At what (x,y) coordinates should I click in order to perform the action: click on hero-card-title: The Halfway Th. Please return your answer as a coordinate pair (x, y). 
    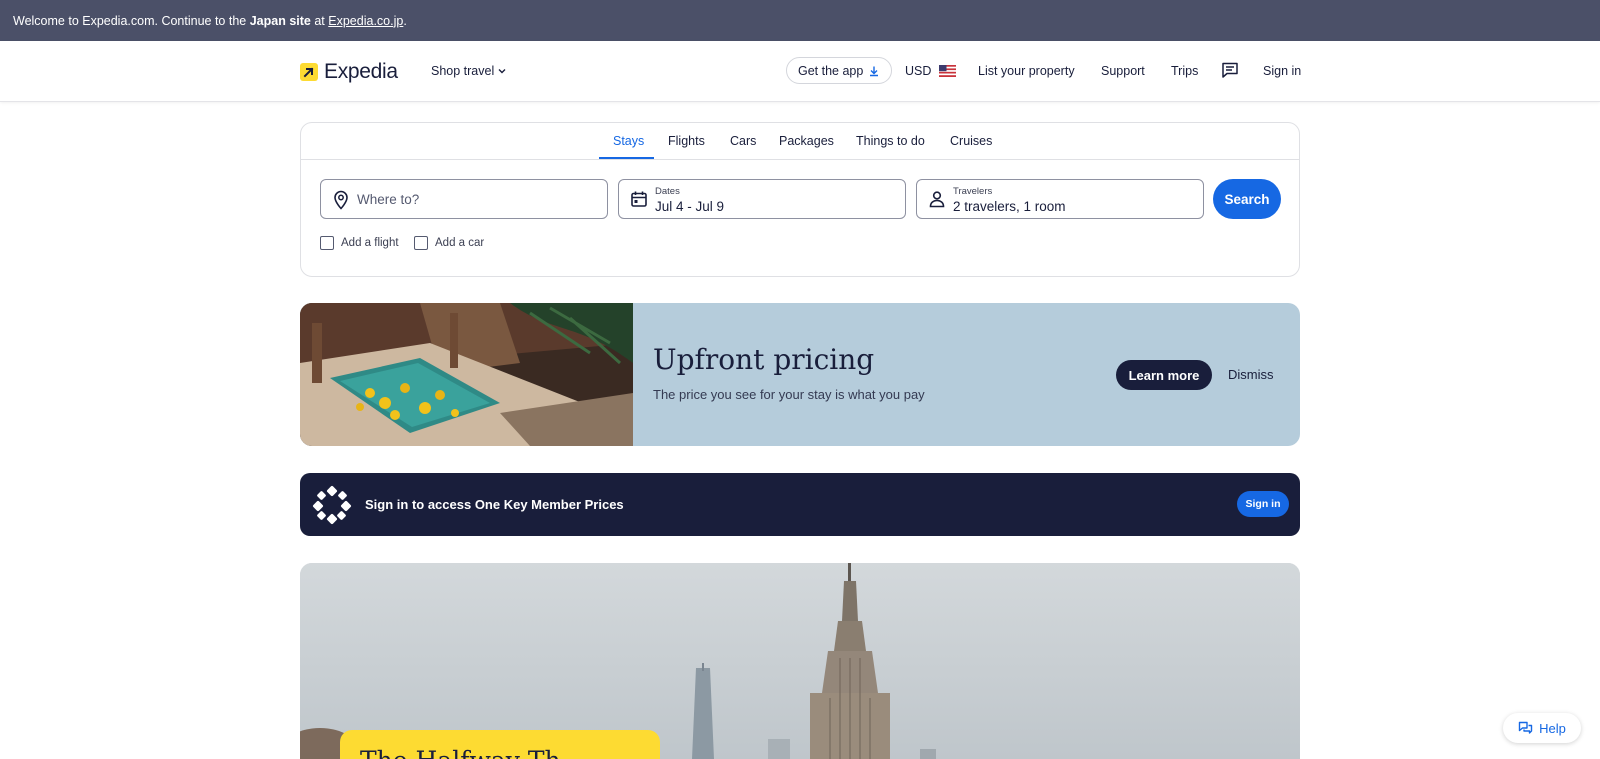
    Looking at the image, I should click on (460, 752).